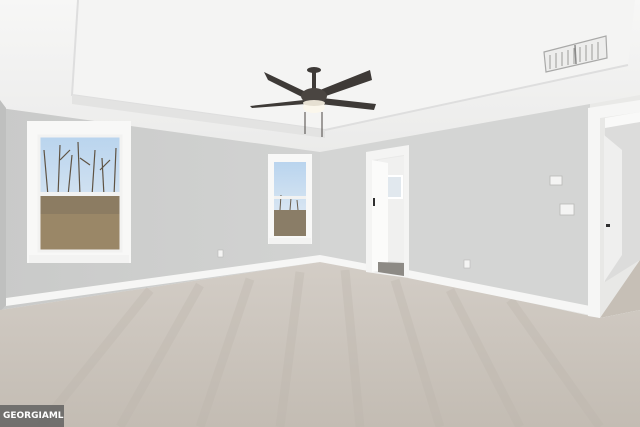 The width and height of the screenshot is (640, 427). What do you see at coordinates (32, 416) in the screenshot?
I see `watermark-logo: GEORGIAMLS` at bounding box center [32, 416].